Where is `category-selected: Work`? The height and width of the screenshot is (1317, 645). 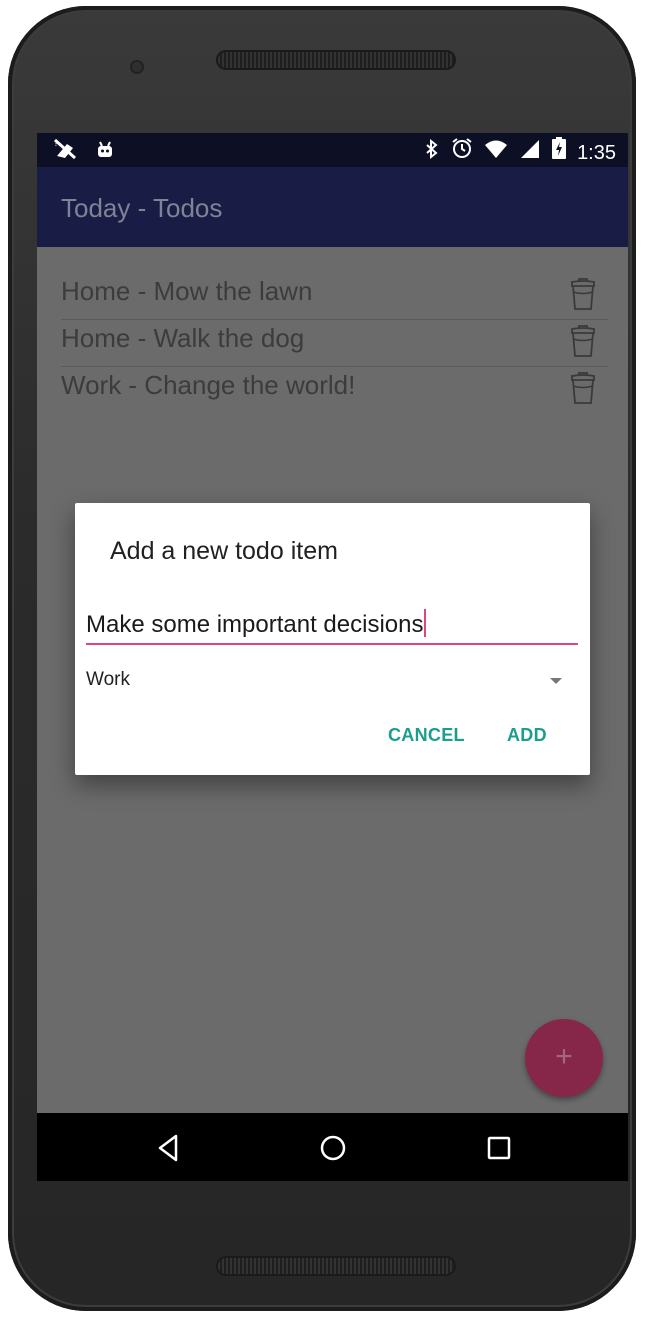
category-selected: Work is located at coordinates (108, 679).